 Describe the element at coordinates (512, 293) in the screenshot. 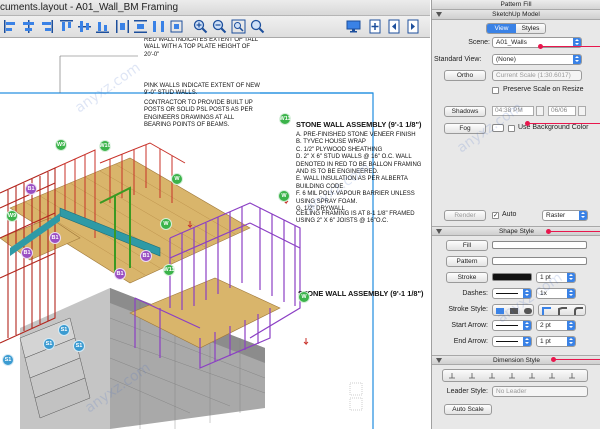

I see `dash-pattern-select` at that location.